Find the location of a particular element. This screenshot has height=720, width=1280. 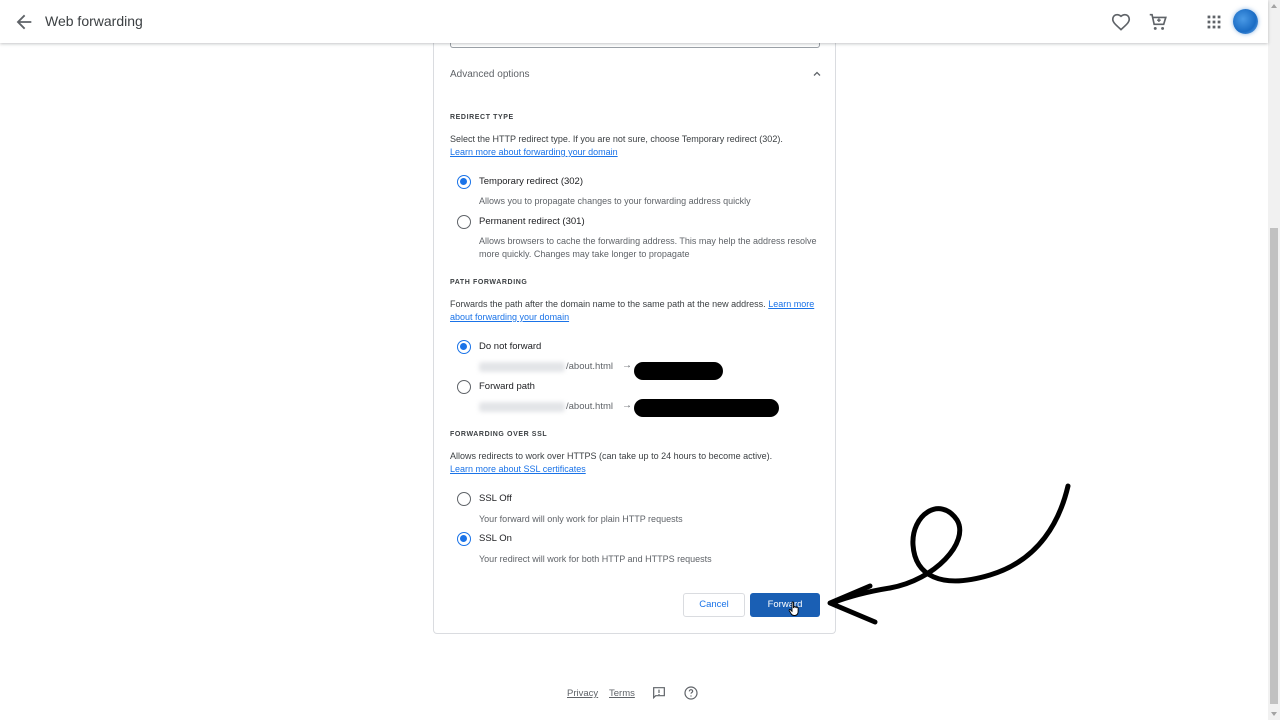

learn-more-ssl-link: Learn more about SSL certificates is located at coordinates (518, 469).